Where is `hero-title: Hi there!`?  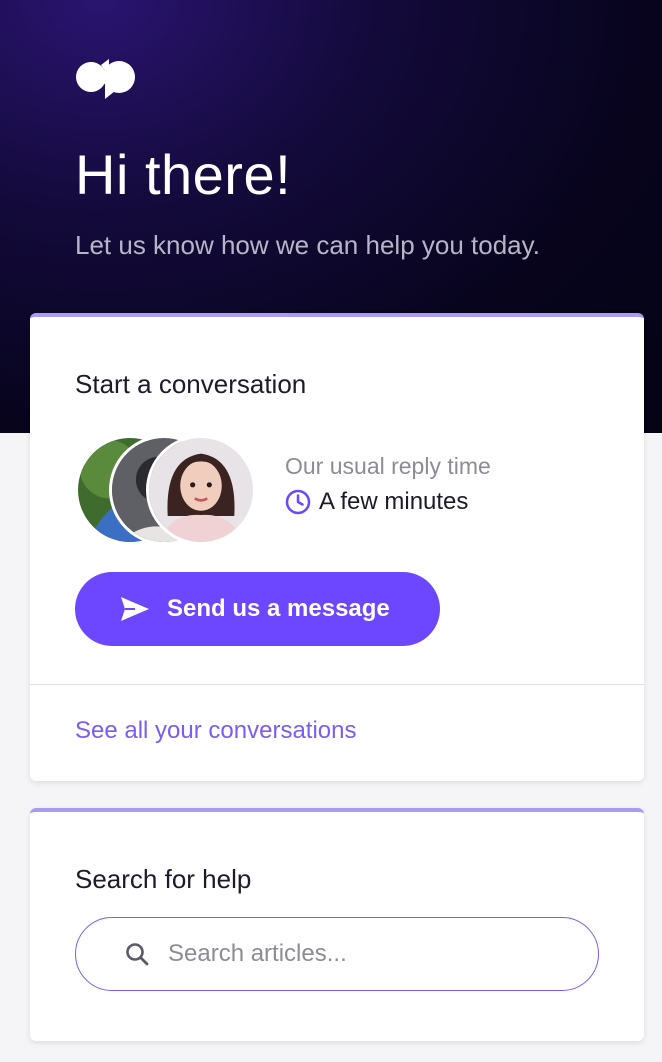
hero-title: Hi there! is located at coordinates (183, 174).